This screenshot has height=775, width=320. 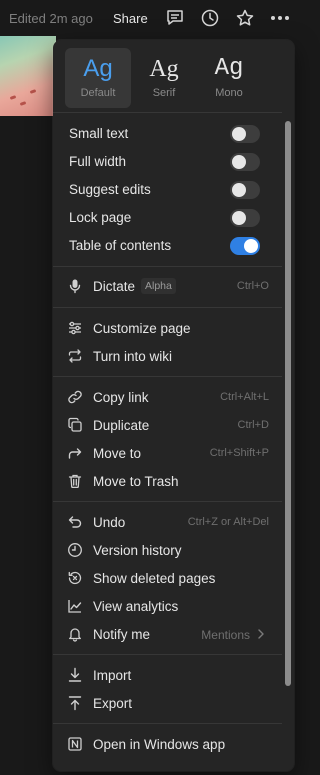 I want to click on toggle-table-of-contents: Table of contents, so click(x=167, y=245).